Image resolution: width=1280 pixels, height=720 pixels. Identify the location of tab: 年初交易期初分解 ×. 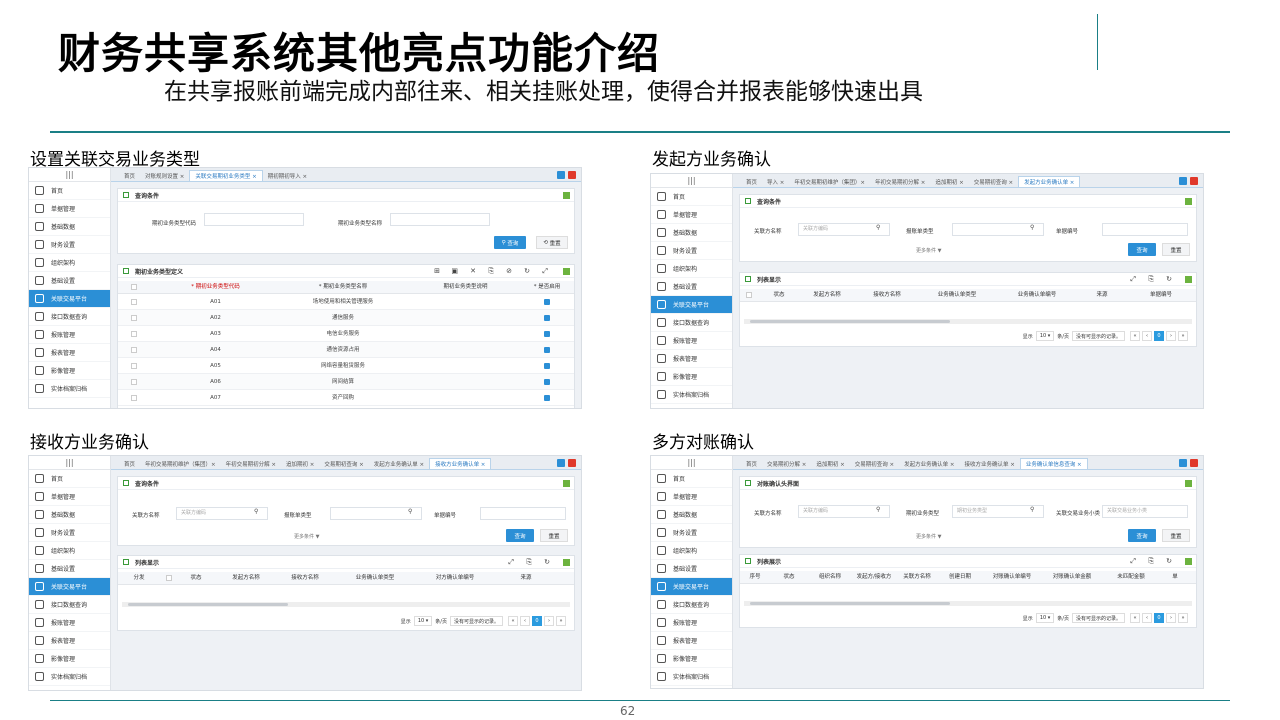
(900, 181).